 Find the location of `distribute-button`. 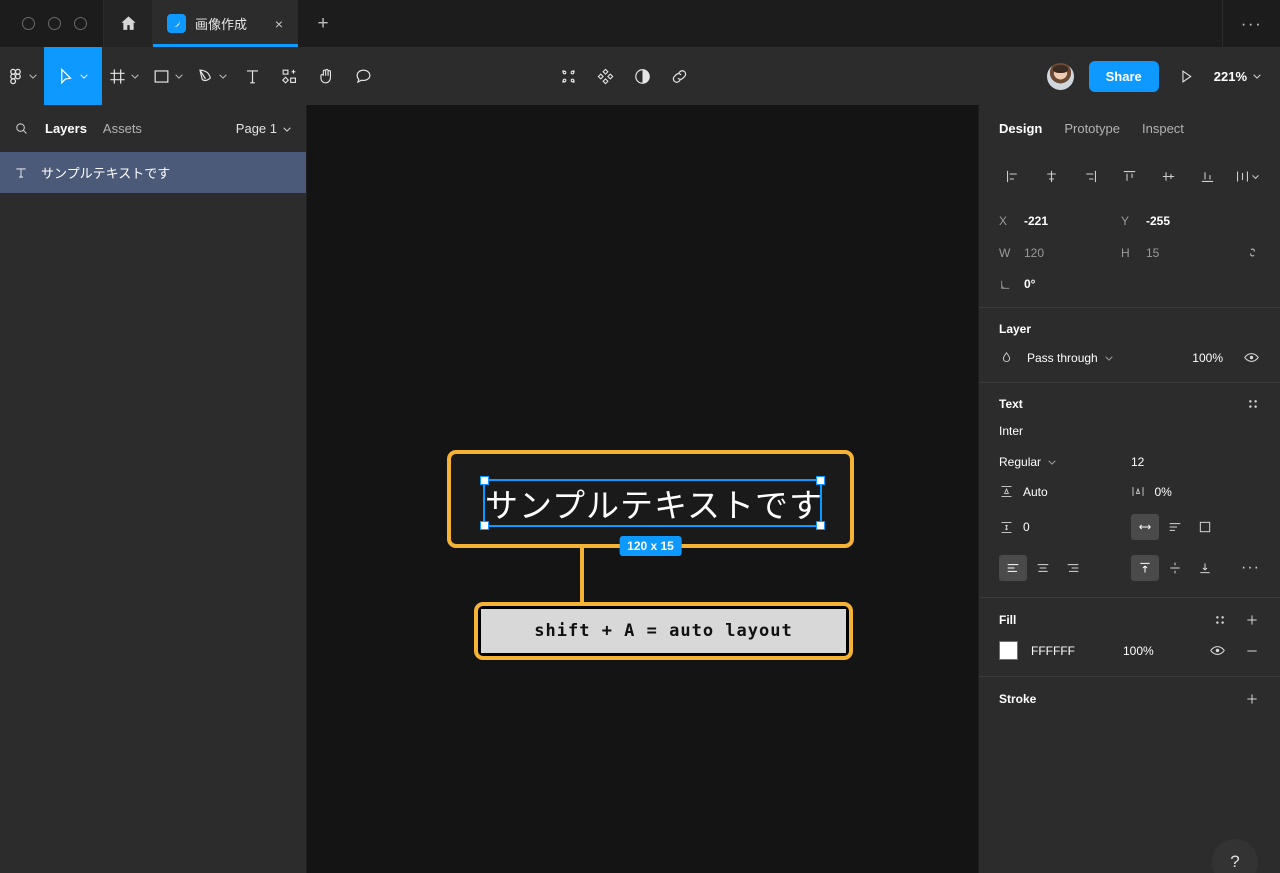

distribute-button is located at coordinates (1246, 176).